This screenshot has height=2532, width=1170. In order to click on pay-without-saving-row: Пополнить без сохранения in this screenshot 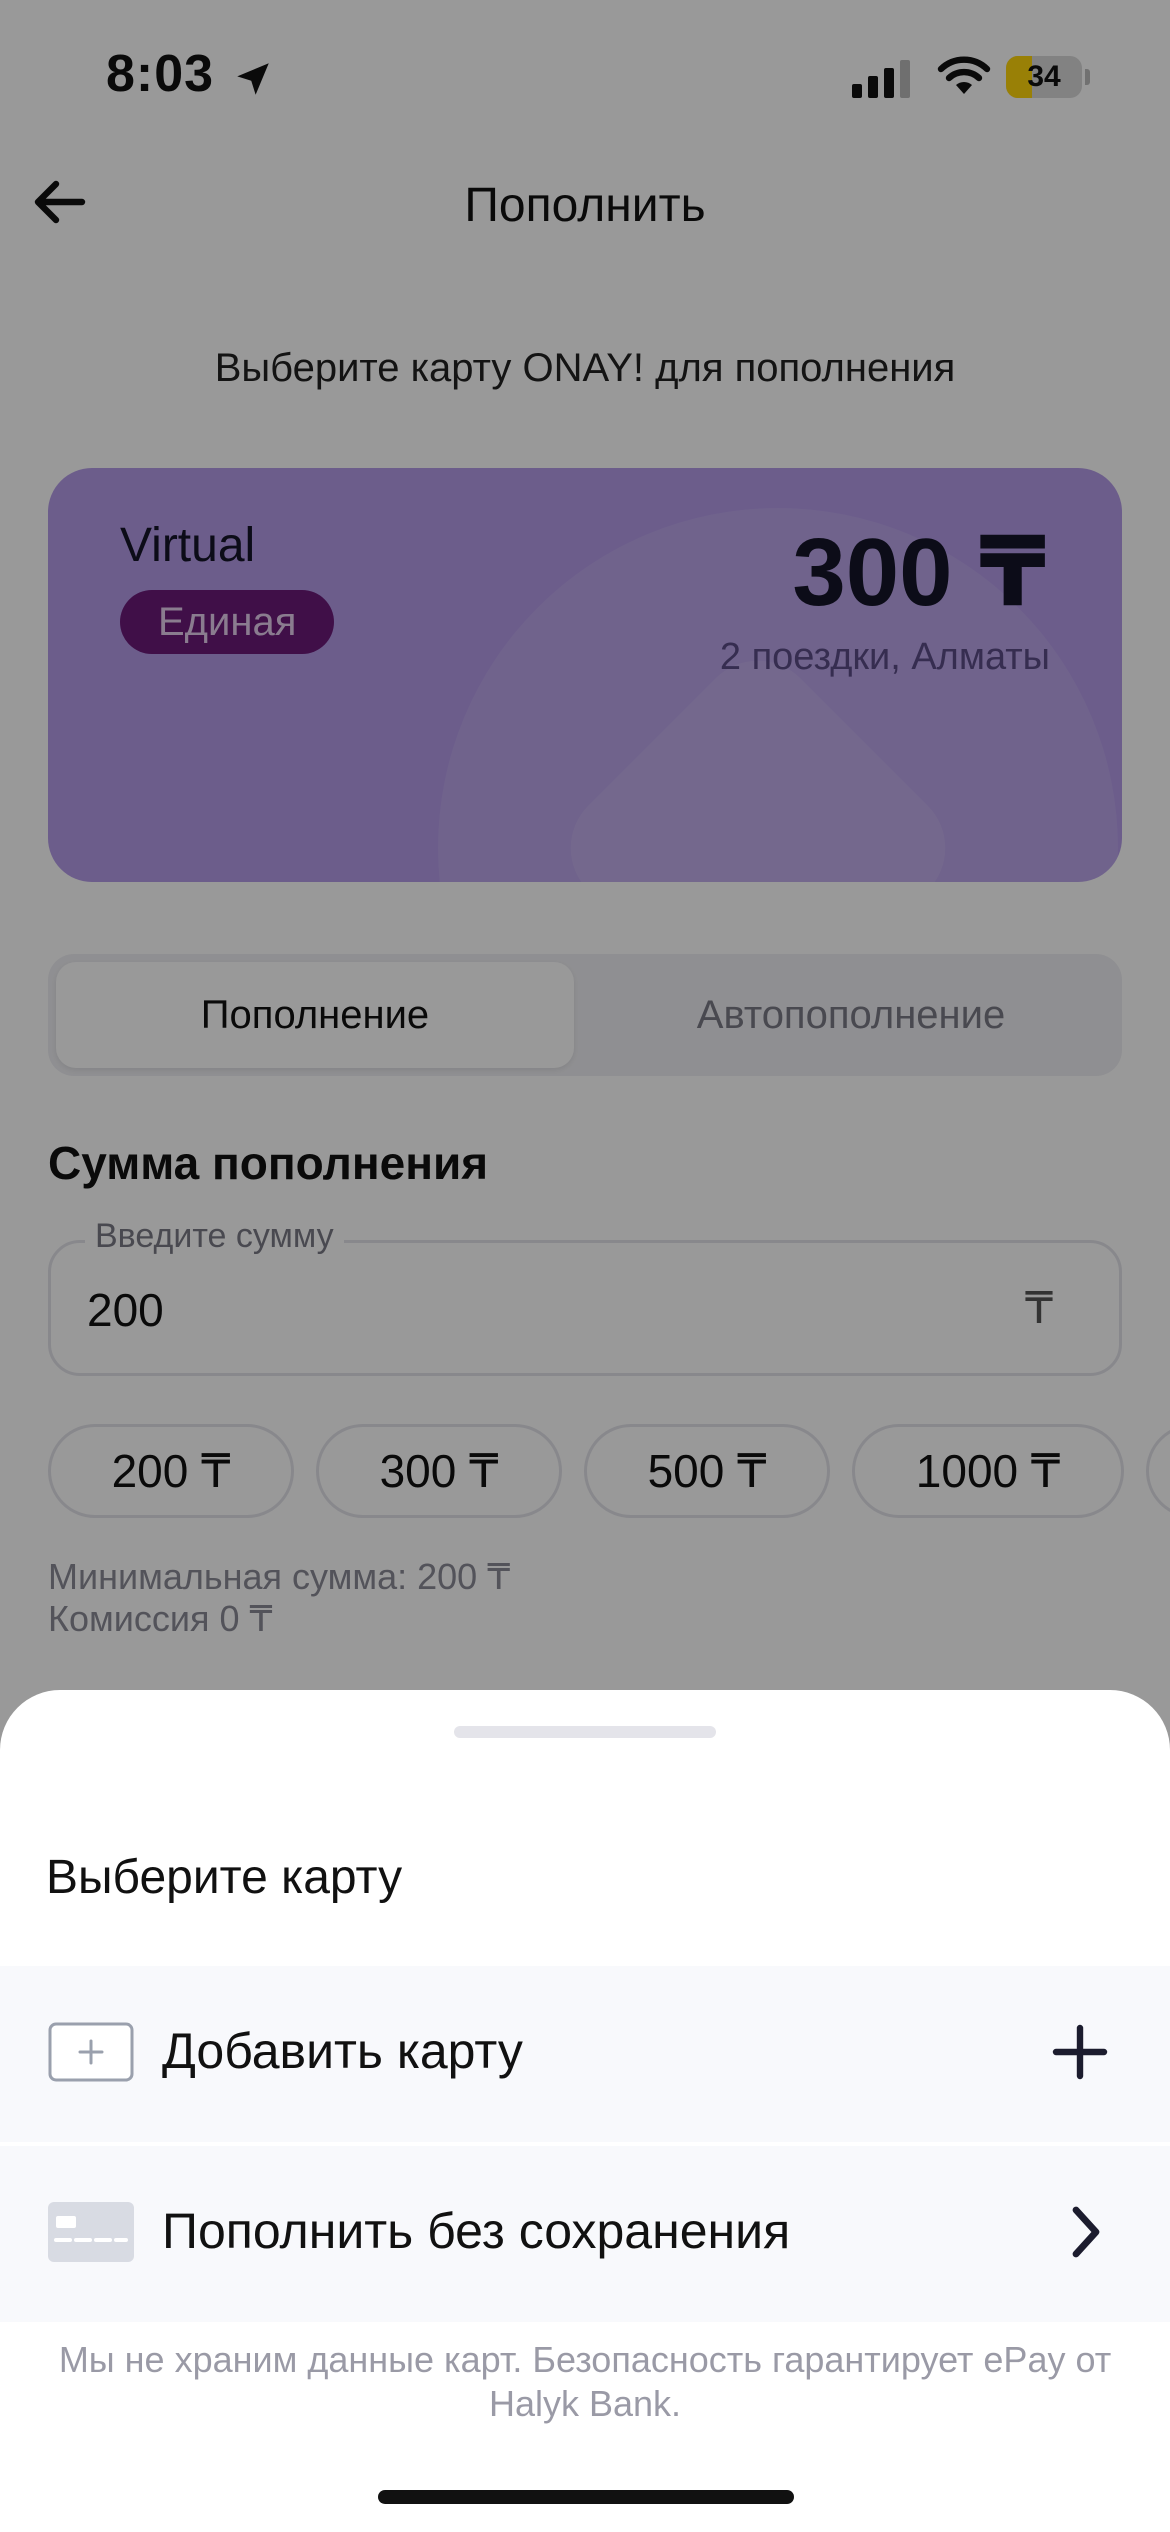, I will do `click(585, 2234)`.